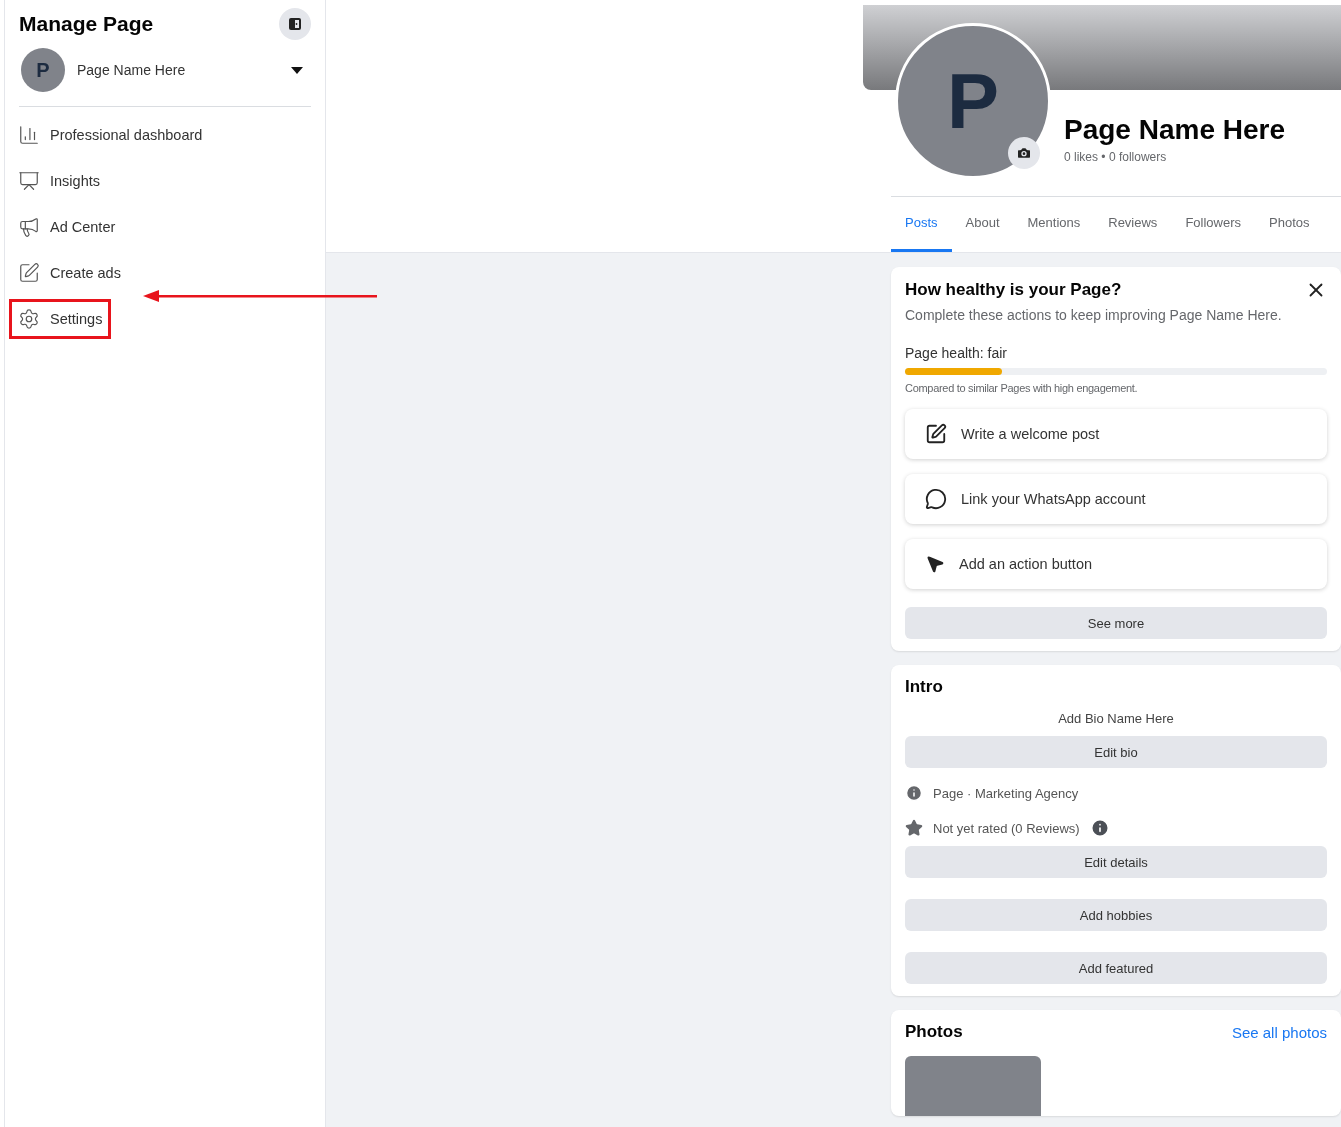  I want to click on sidebar-item: Ad Center, so click(67, 227).